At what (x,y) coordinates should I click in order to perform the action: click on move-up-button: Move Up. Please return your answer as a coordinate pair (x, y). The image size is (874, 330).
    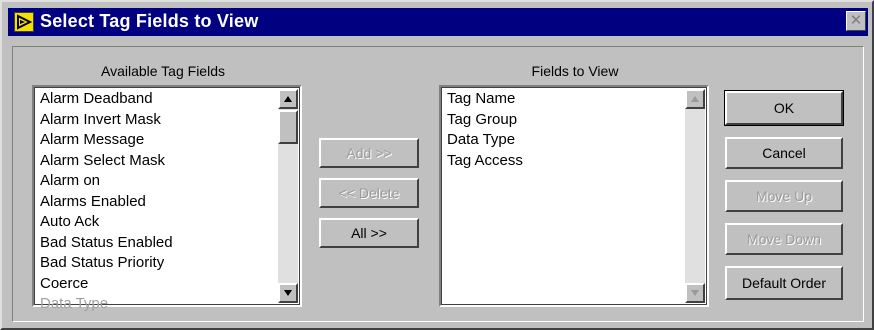
    Looking at the image, I should click on (784, 196).